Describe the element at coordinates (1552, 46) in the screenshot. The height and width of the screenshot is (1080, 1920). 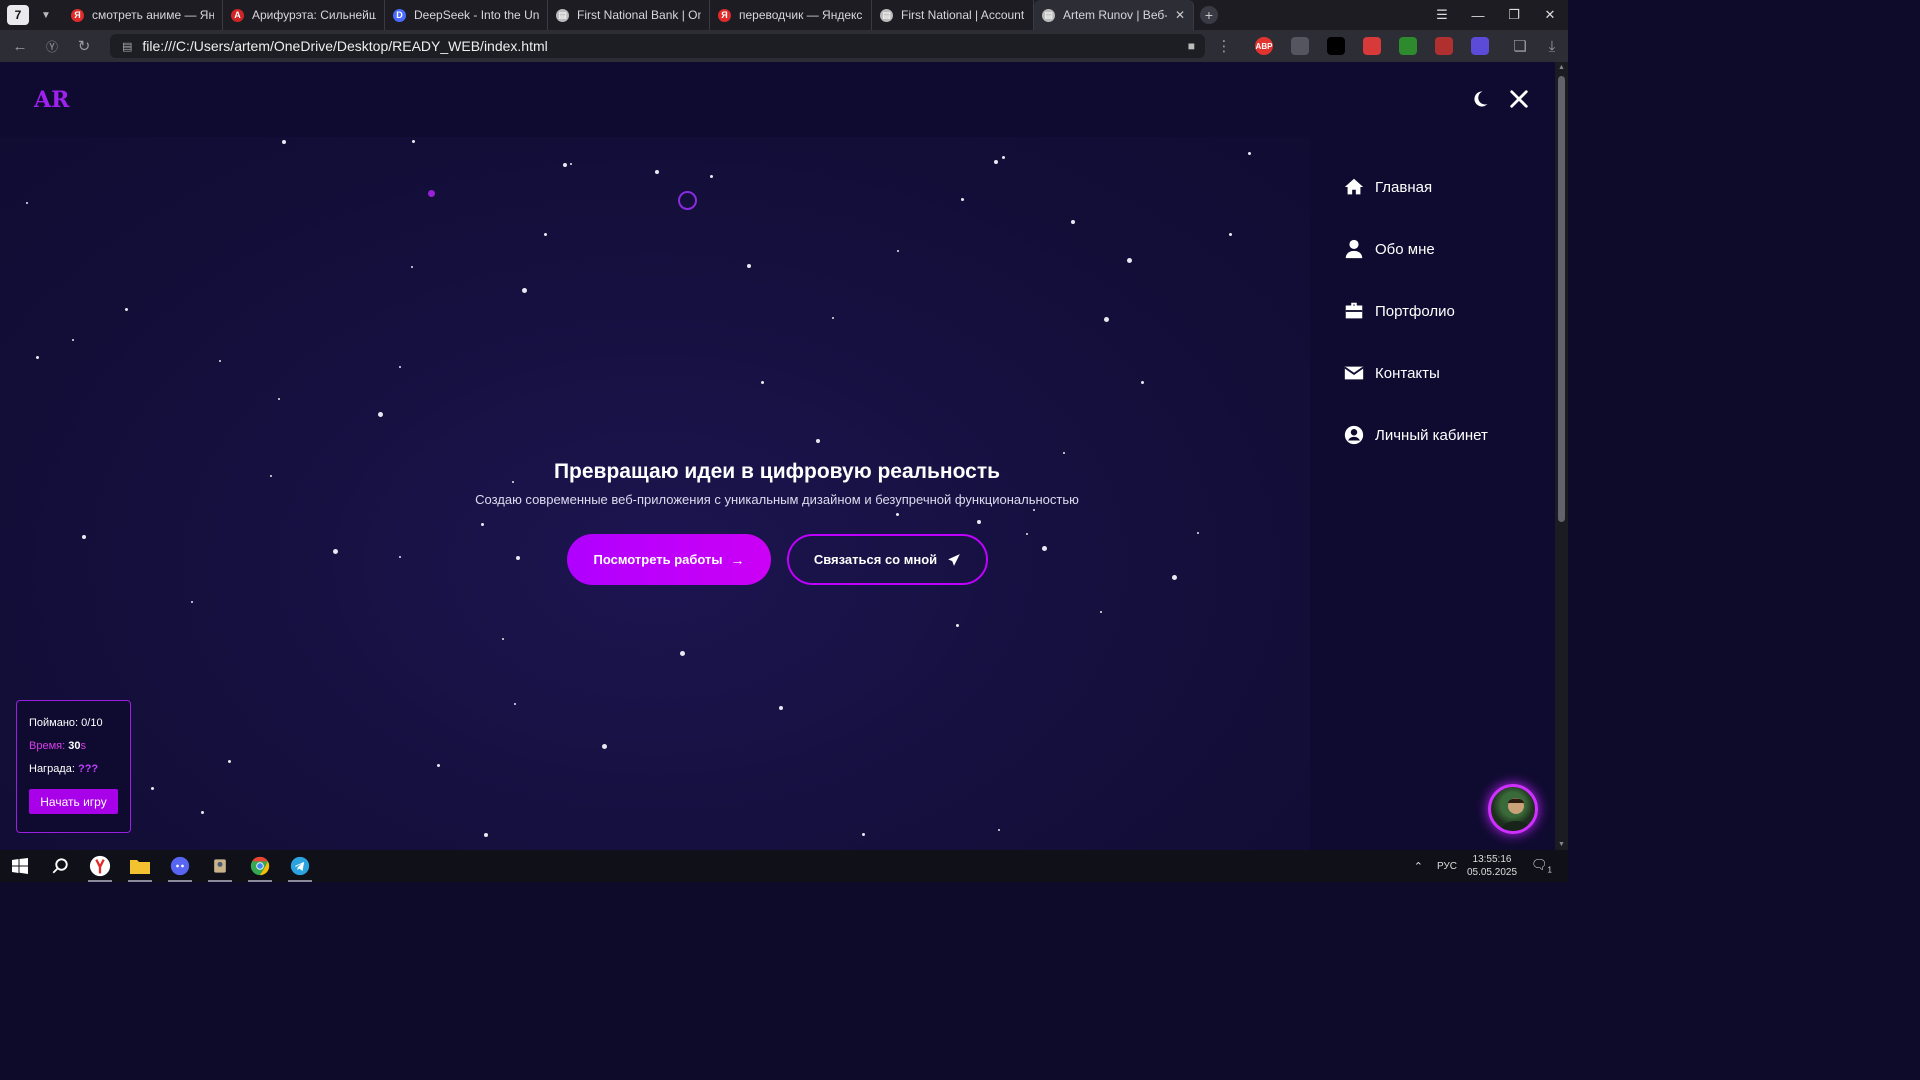
I see `download-icon: ⤓` at that location.